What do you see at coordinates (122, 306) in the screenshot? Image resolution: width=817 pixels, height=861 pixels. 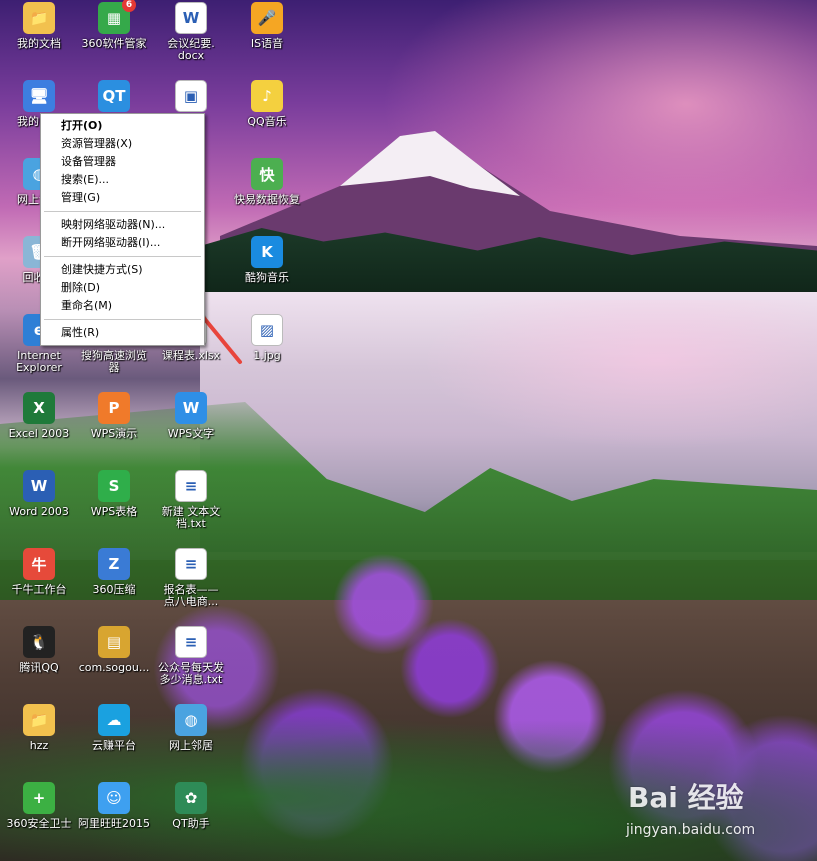 I see `menu-item-3-3: 重命名(M)` at bounding box center [122, 306].